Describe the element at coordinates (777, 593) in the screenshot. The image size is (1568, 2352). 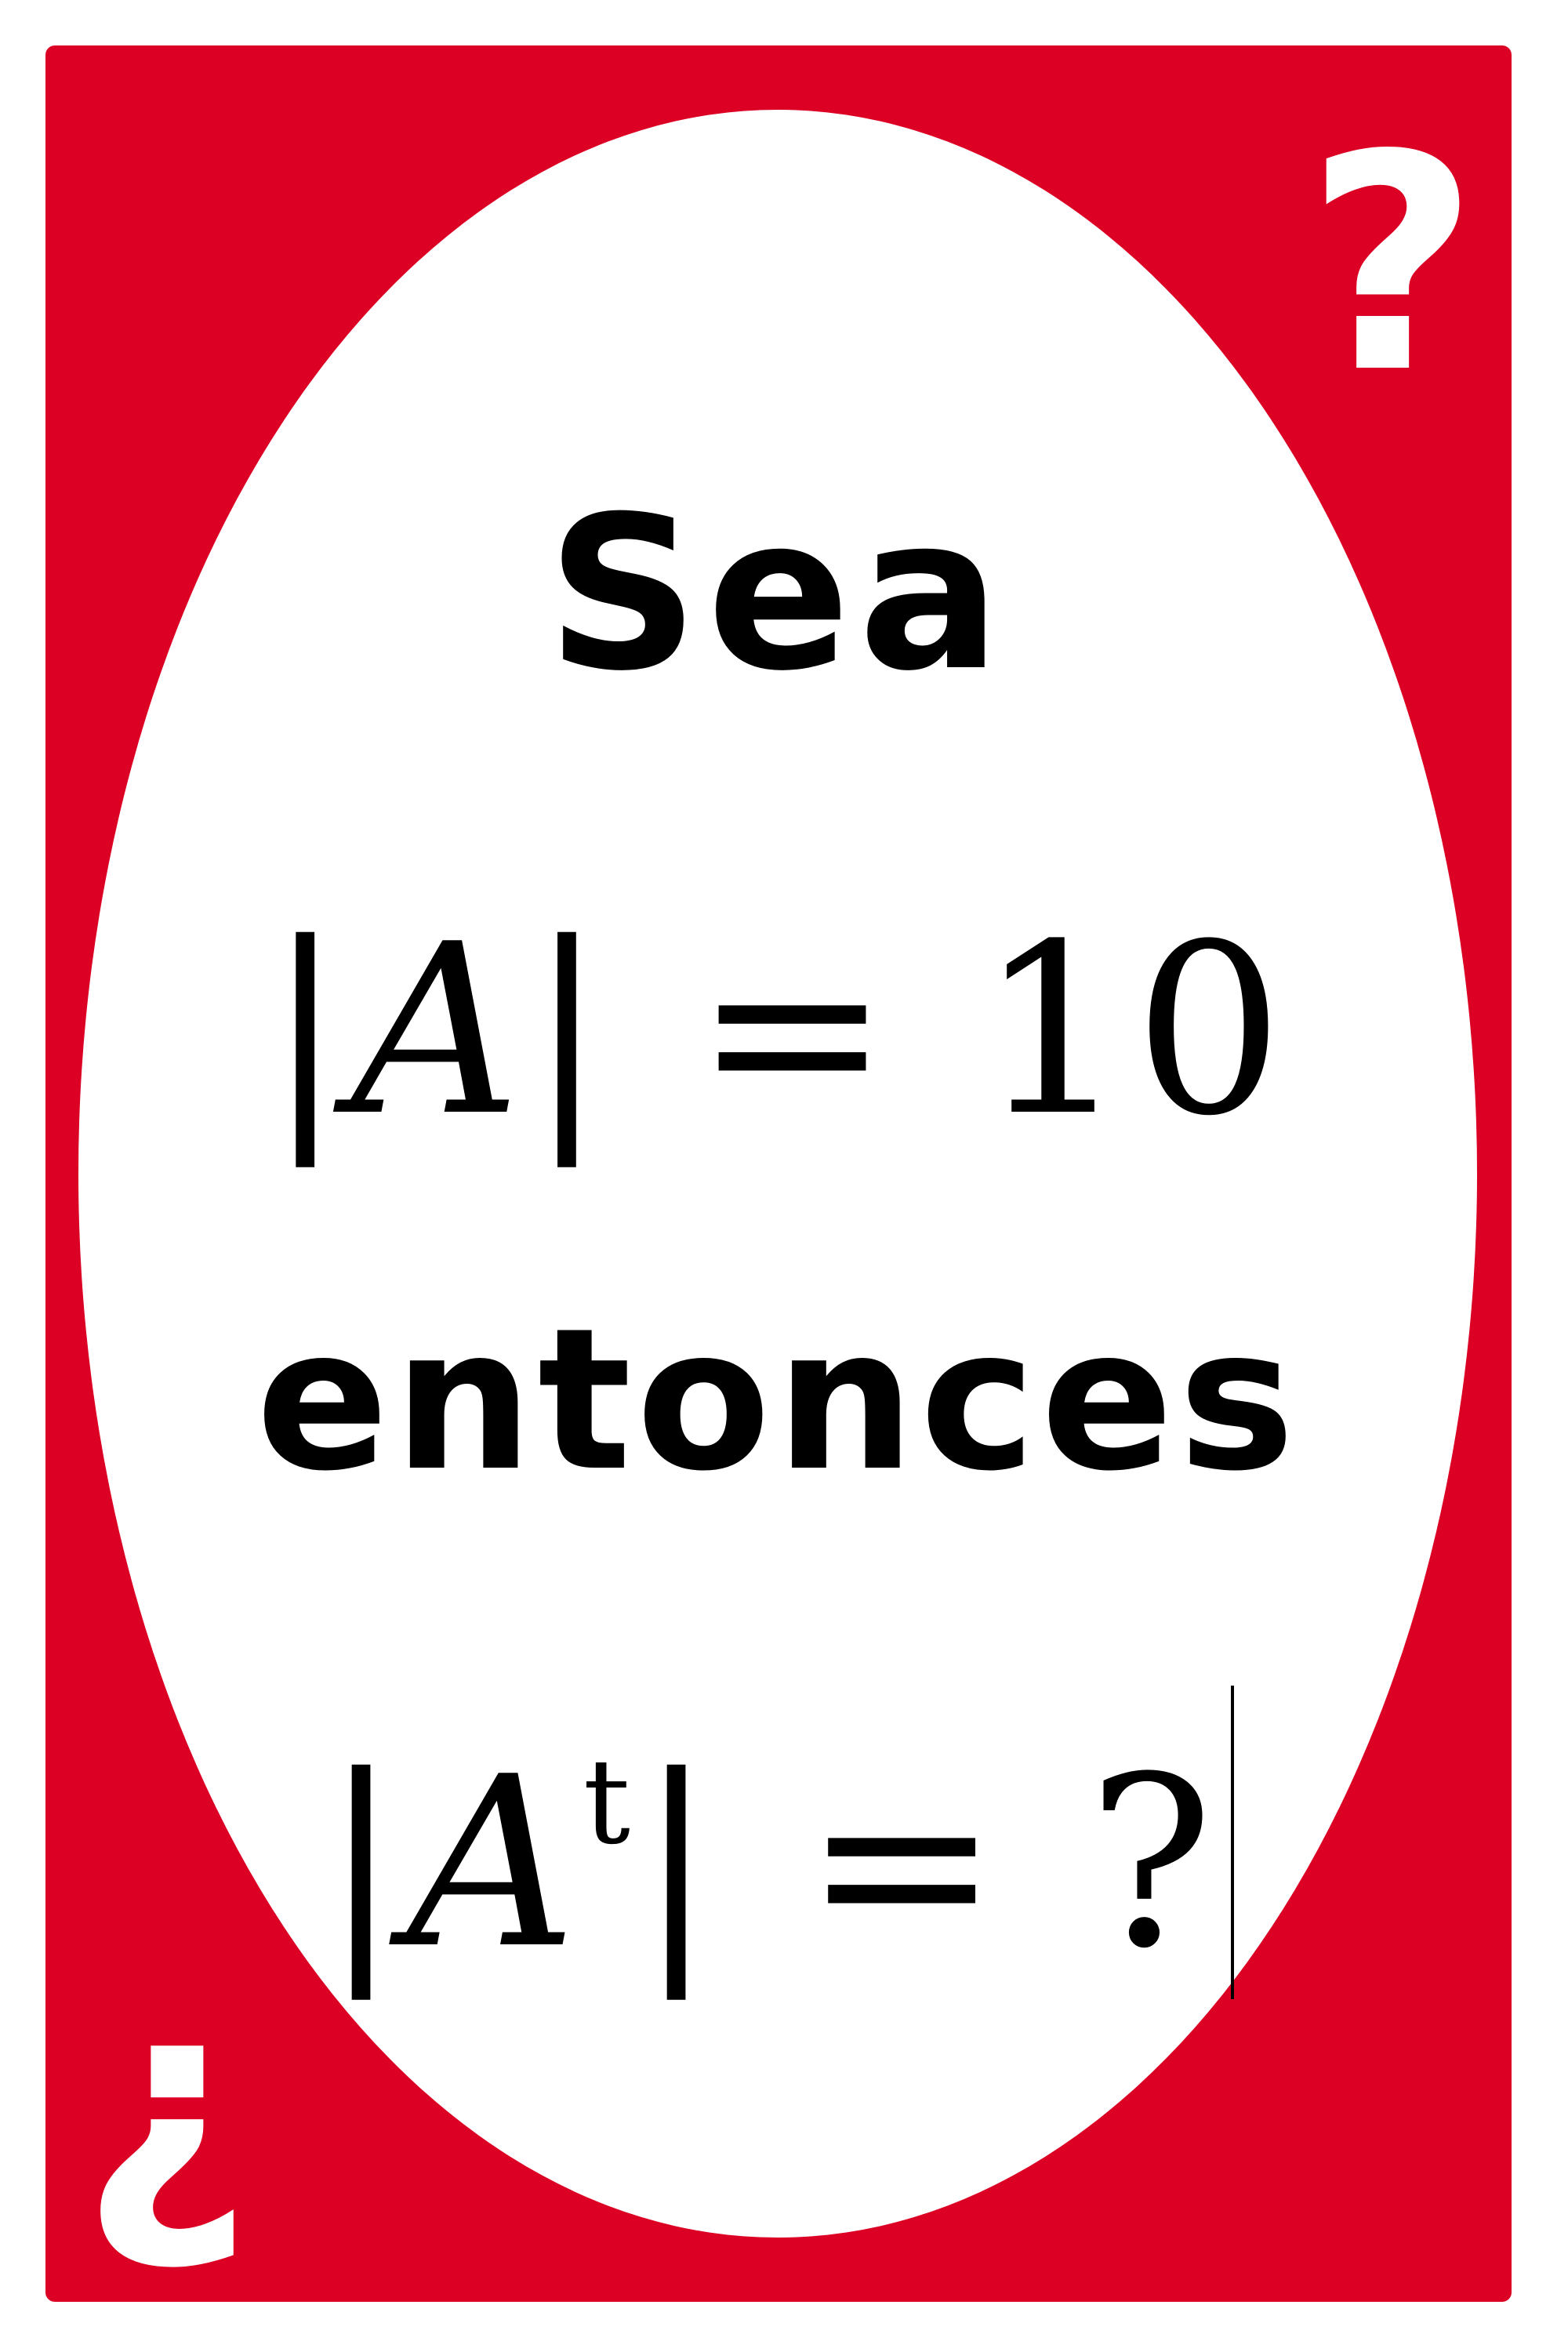
I see `word-sea: Sea` at that location.